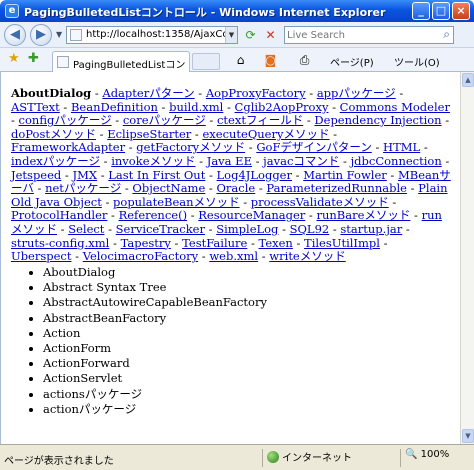 Image resolution: width=474 pixels, height=470 pixels. Describe the element at coordinates (270, 60) in the screenshot. I see `feeds-icon: ◙` at that location.